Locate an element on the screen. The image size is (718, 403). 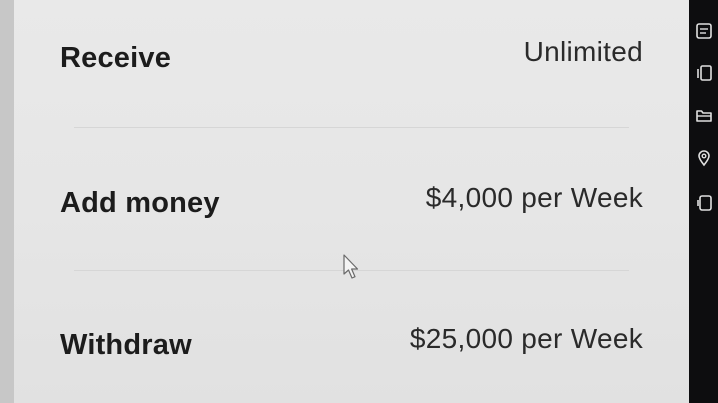
left-edge is located at coordinates (7, 201).